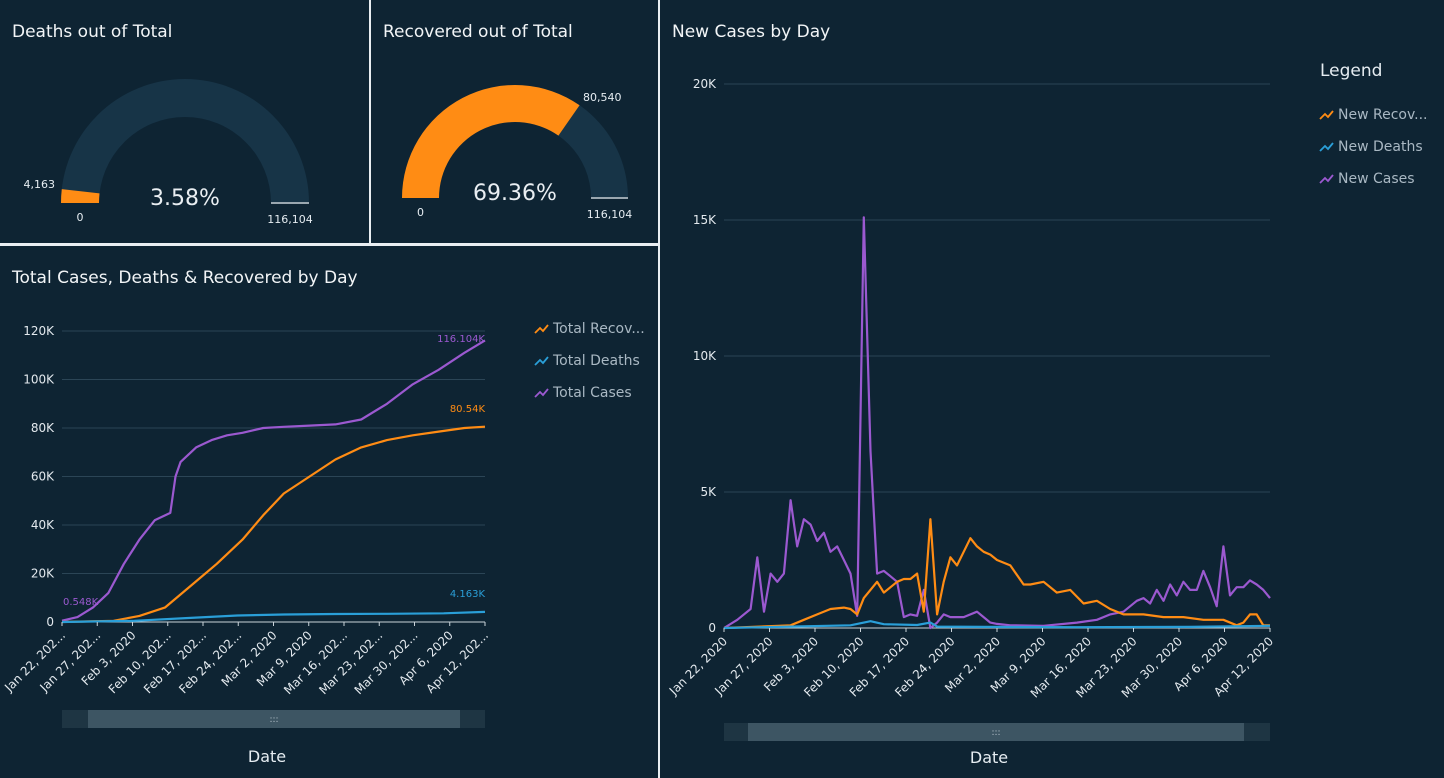 This screenshot has width=1444, height=778. What do you see at coordinates (996, 574) in the screenshot?
I see `series-line-new-recovered` at bounding box center [996, 574].